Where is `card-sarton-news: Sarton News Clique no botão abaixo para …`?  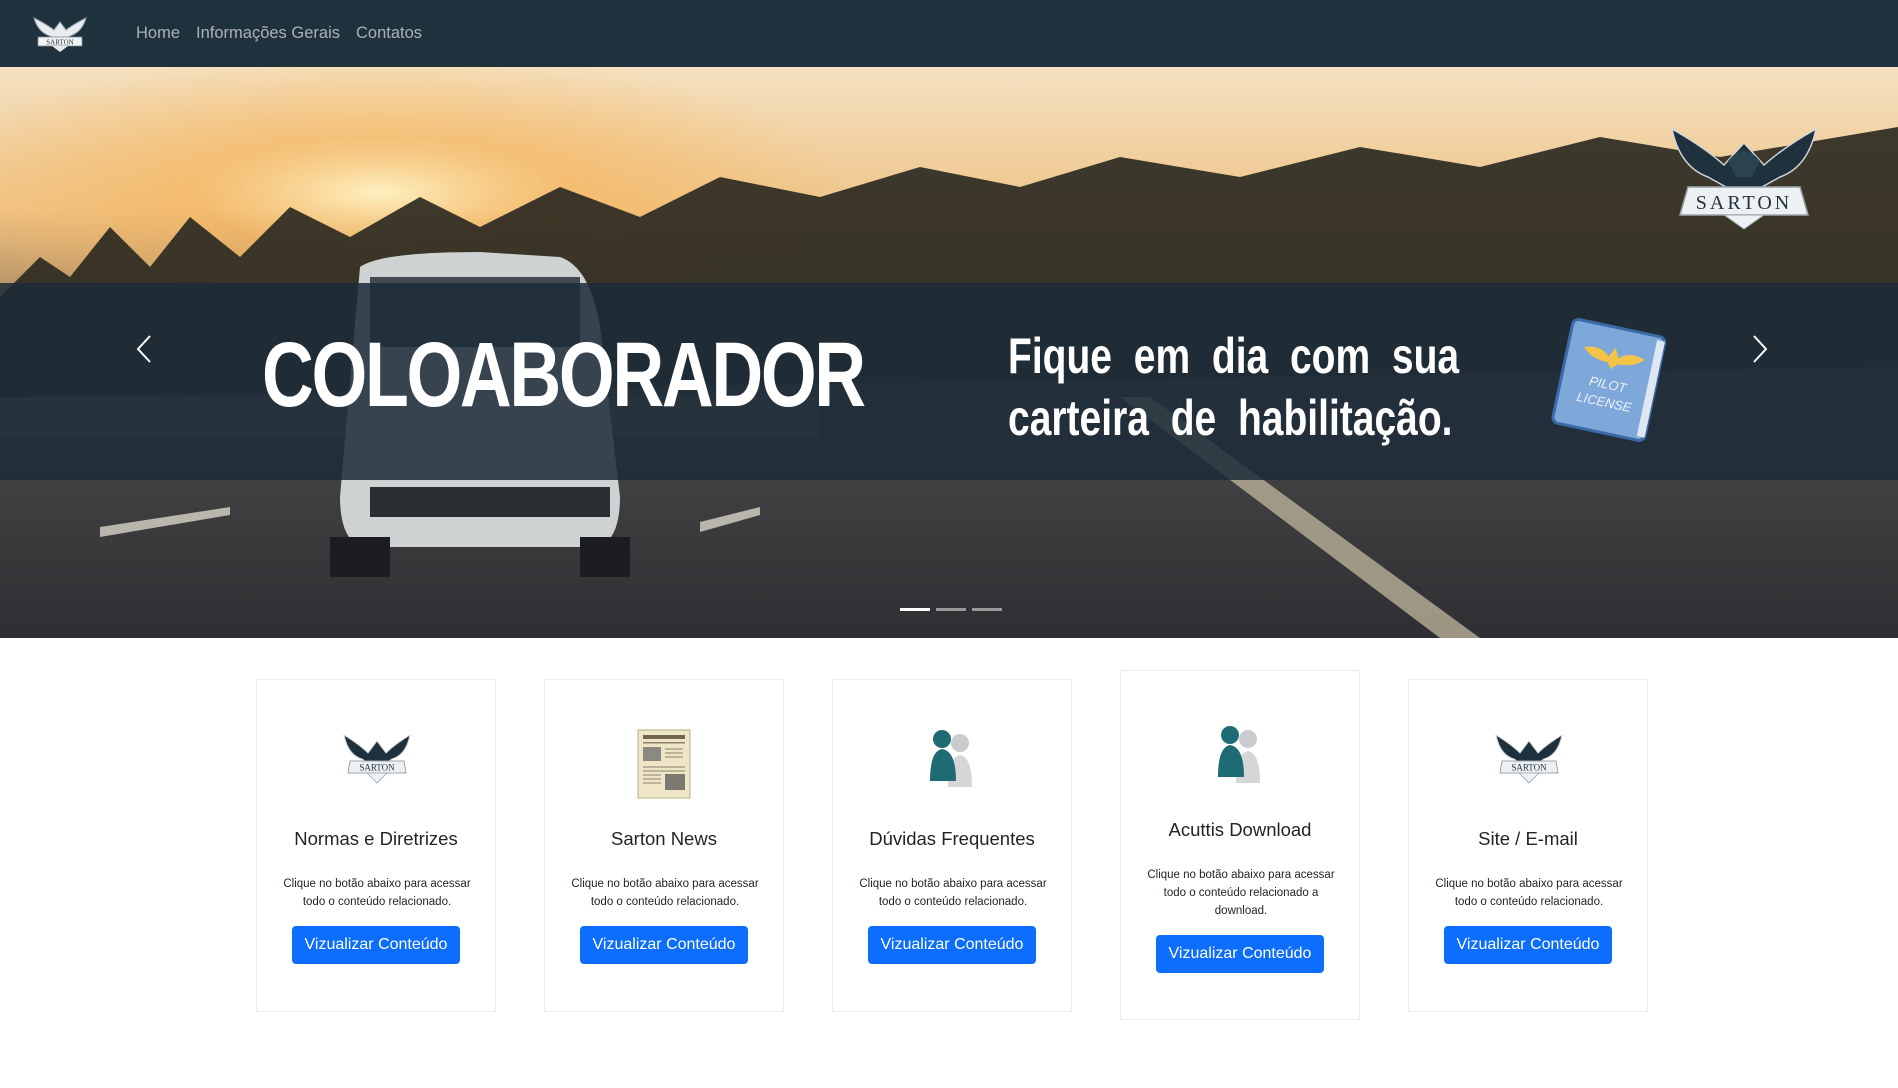
card-sarton-news: Sarton News Clique no botão abaixo para … is located at coordinates (664, 845).